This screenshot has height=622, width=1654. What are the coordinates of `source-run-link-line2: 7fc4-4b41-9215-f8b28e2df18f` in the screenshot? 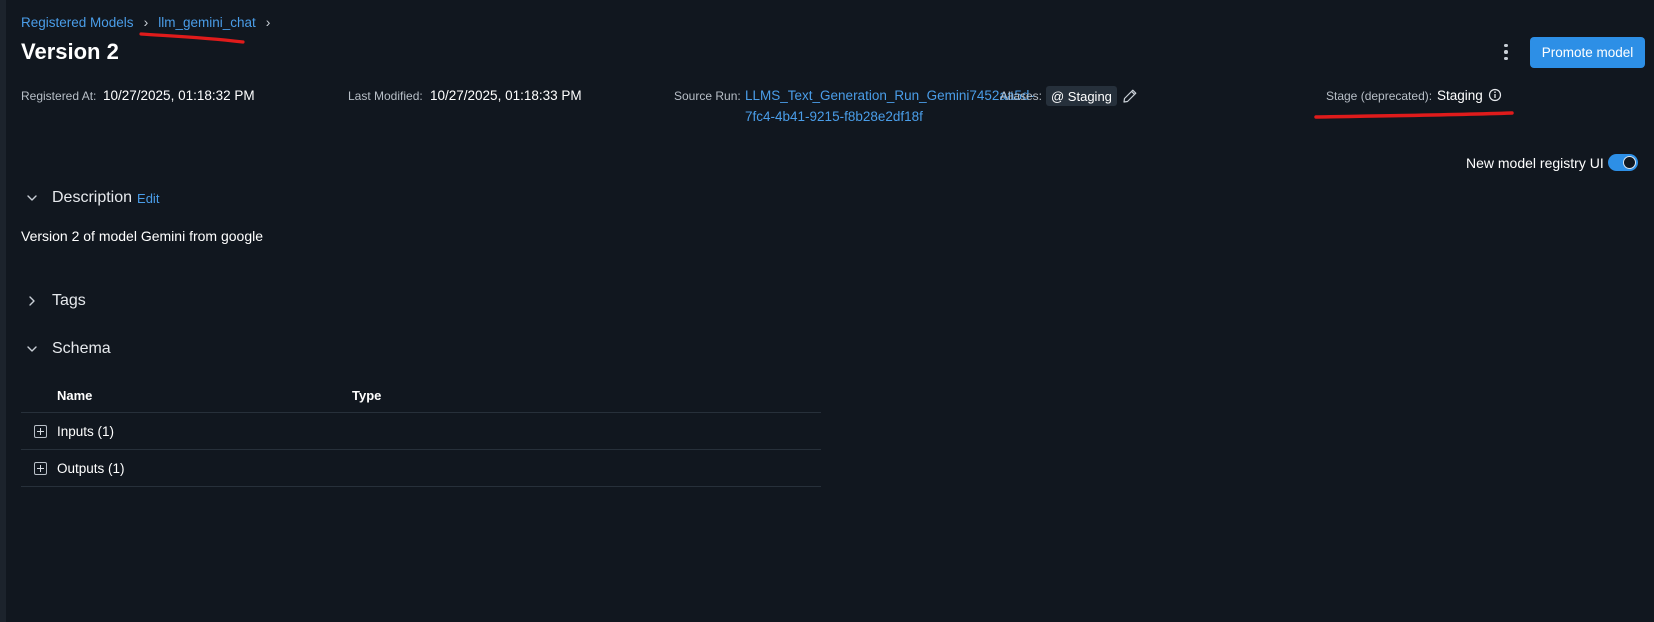 It's located at (834, 116).